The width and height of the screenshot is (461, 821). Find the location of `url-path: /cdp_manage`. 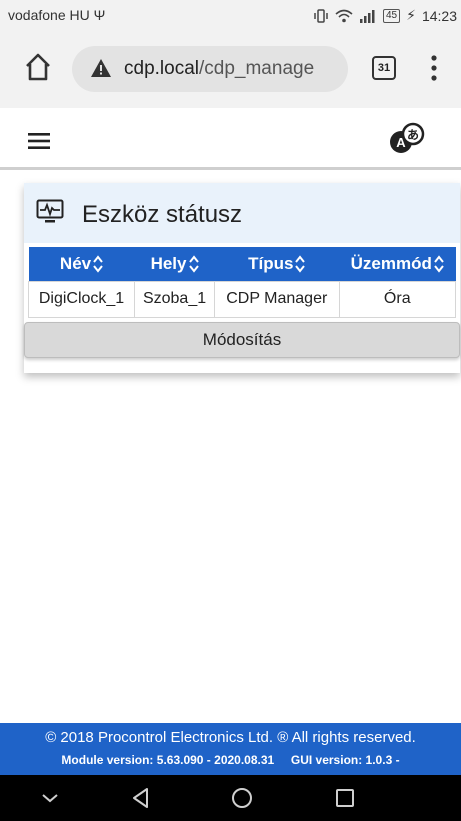

url-path: /cdp_manage is located at coordinates (257, 68).